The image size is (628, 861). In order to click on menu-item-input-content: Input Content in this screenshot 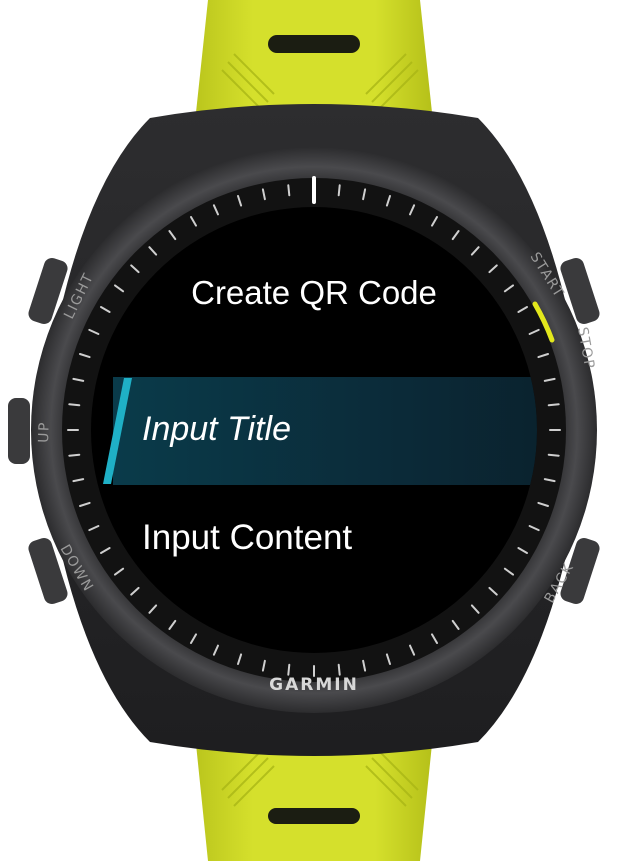, I will do `click(247, 537)`.